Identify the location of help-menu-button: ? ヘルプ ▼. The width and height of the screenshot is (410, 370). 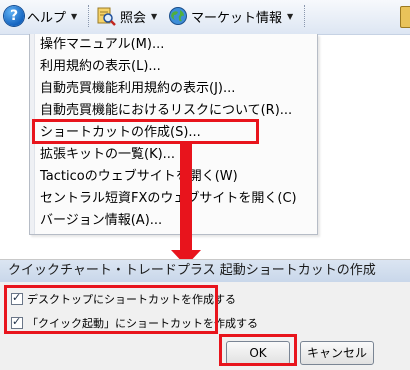
(40, 16).